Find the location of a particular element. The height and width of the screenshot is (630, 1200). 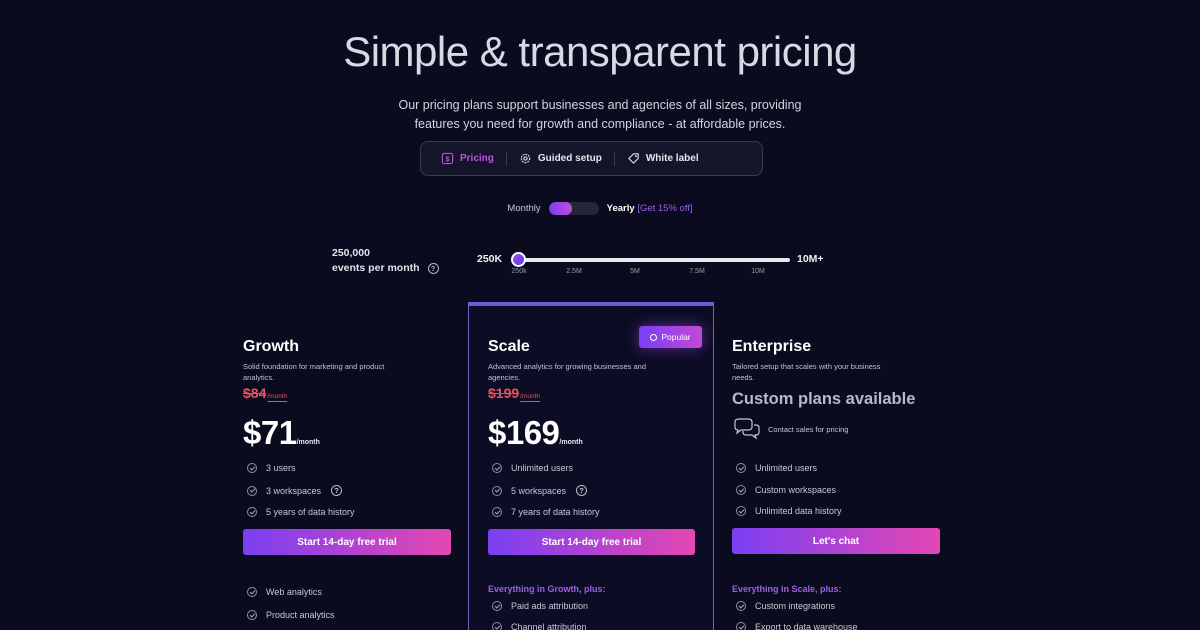

contact-sales: Contact sales for pricing is located at coordinates (790, 429).